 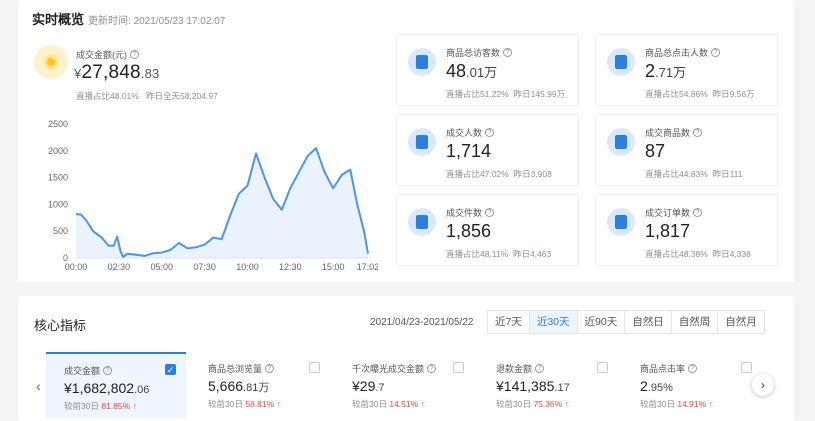 What do you see at coordinates (469, 151) in the screenshot?
I see `stat-value: 1,714` at bounding box center [469, 151].